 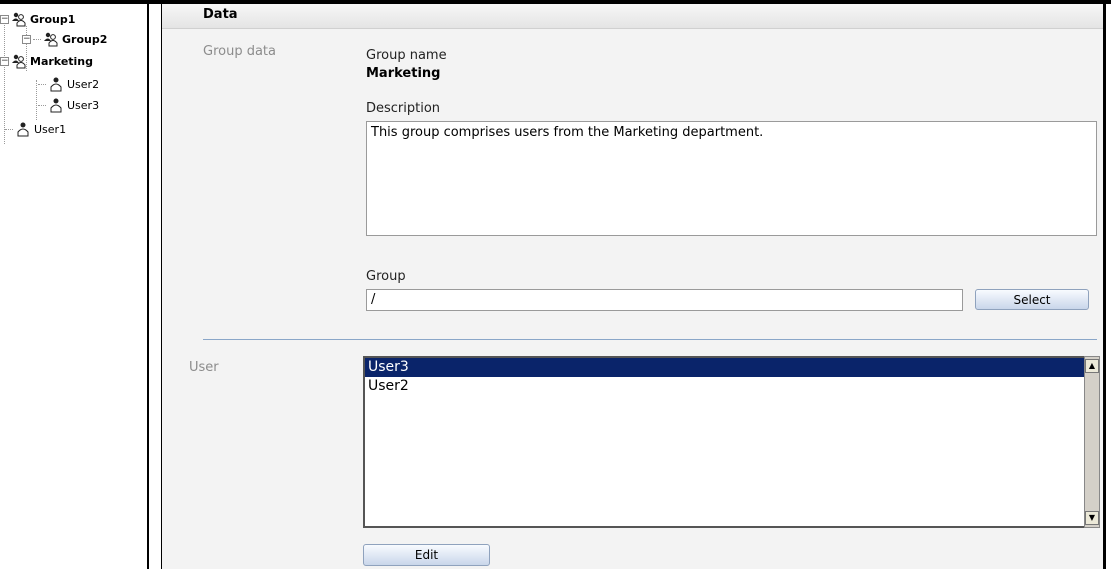 I want to click on tree-node-user1: User1, so click(x=35, y=129).